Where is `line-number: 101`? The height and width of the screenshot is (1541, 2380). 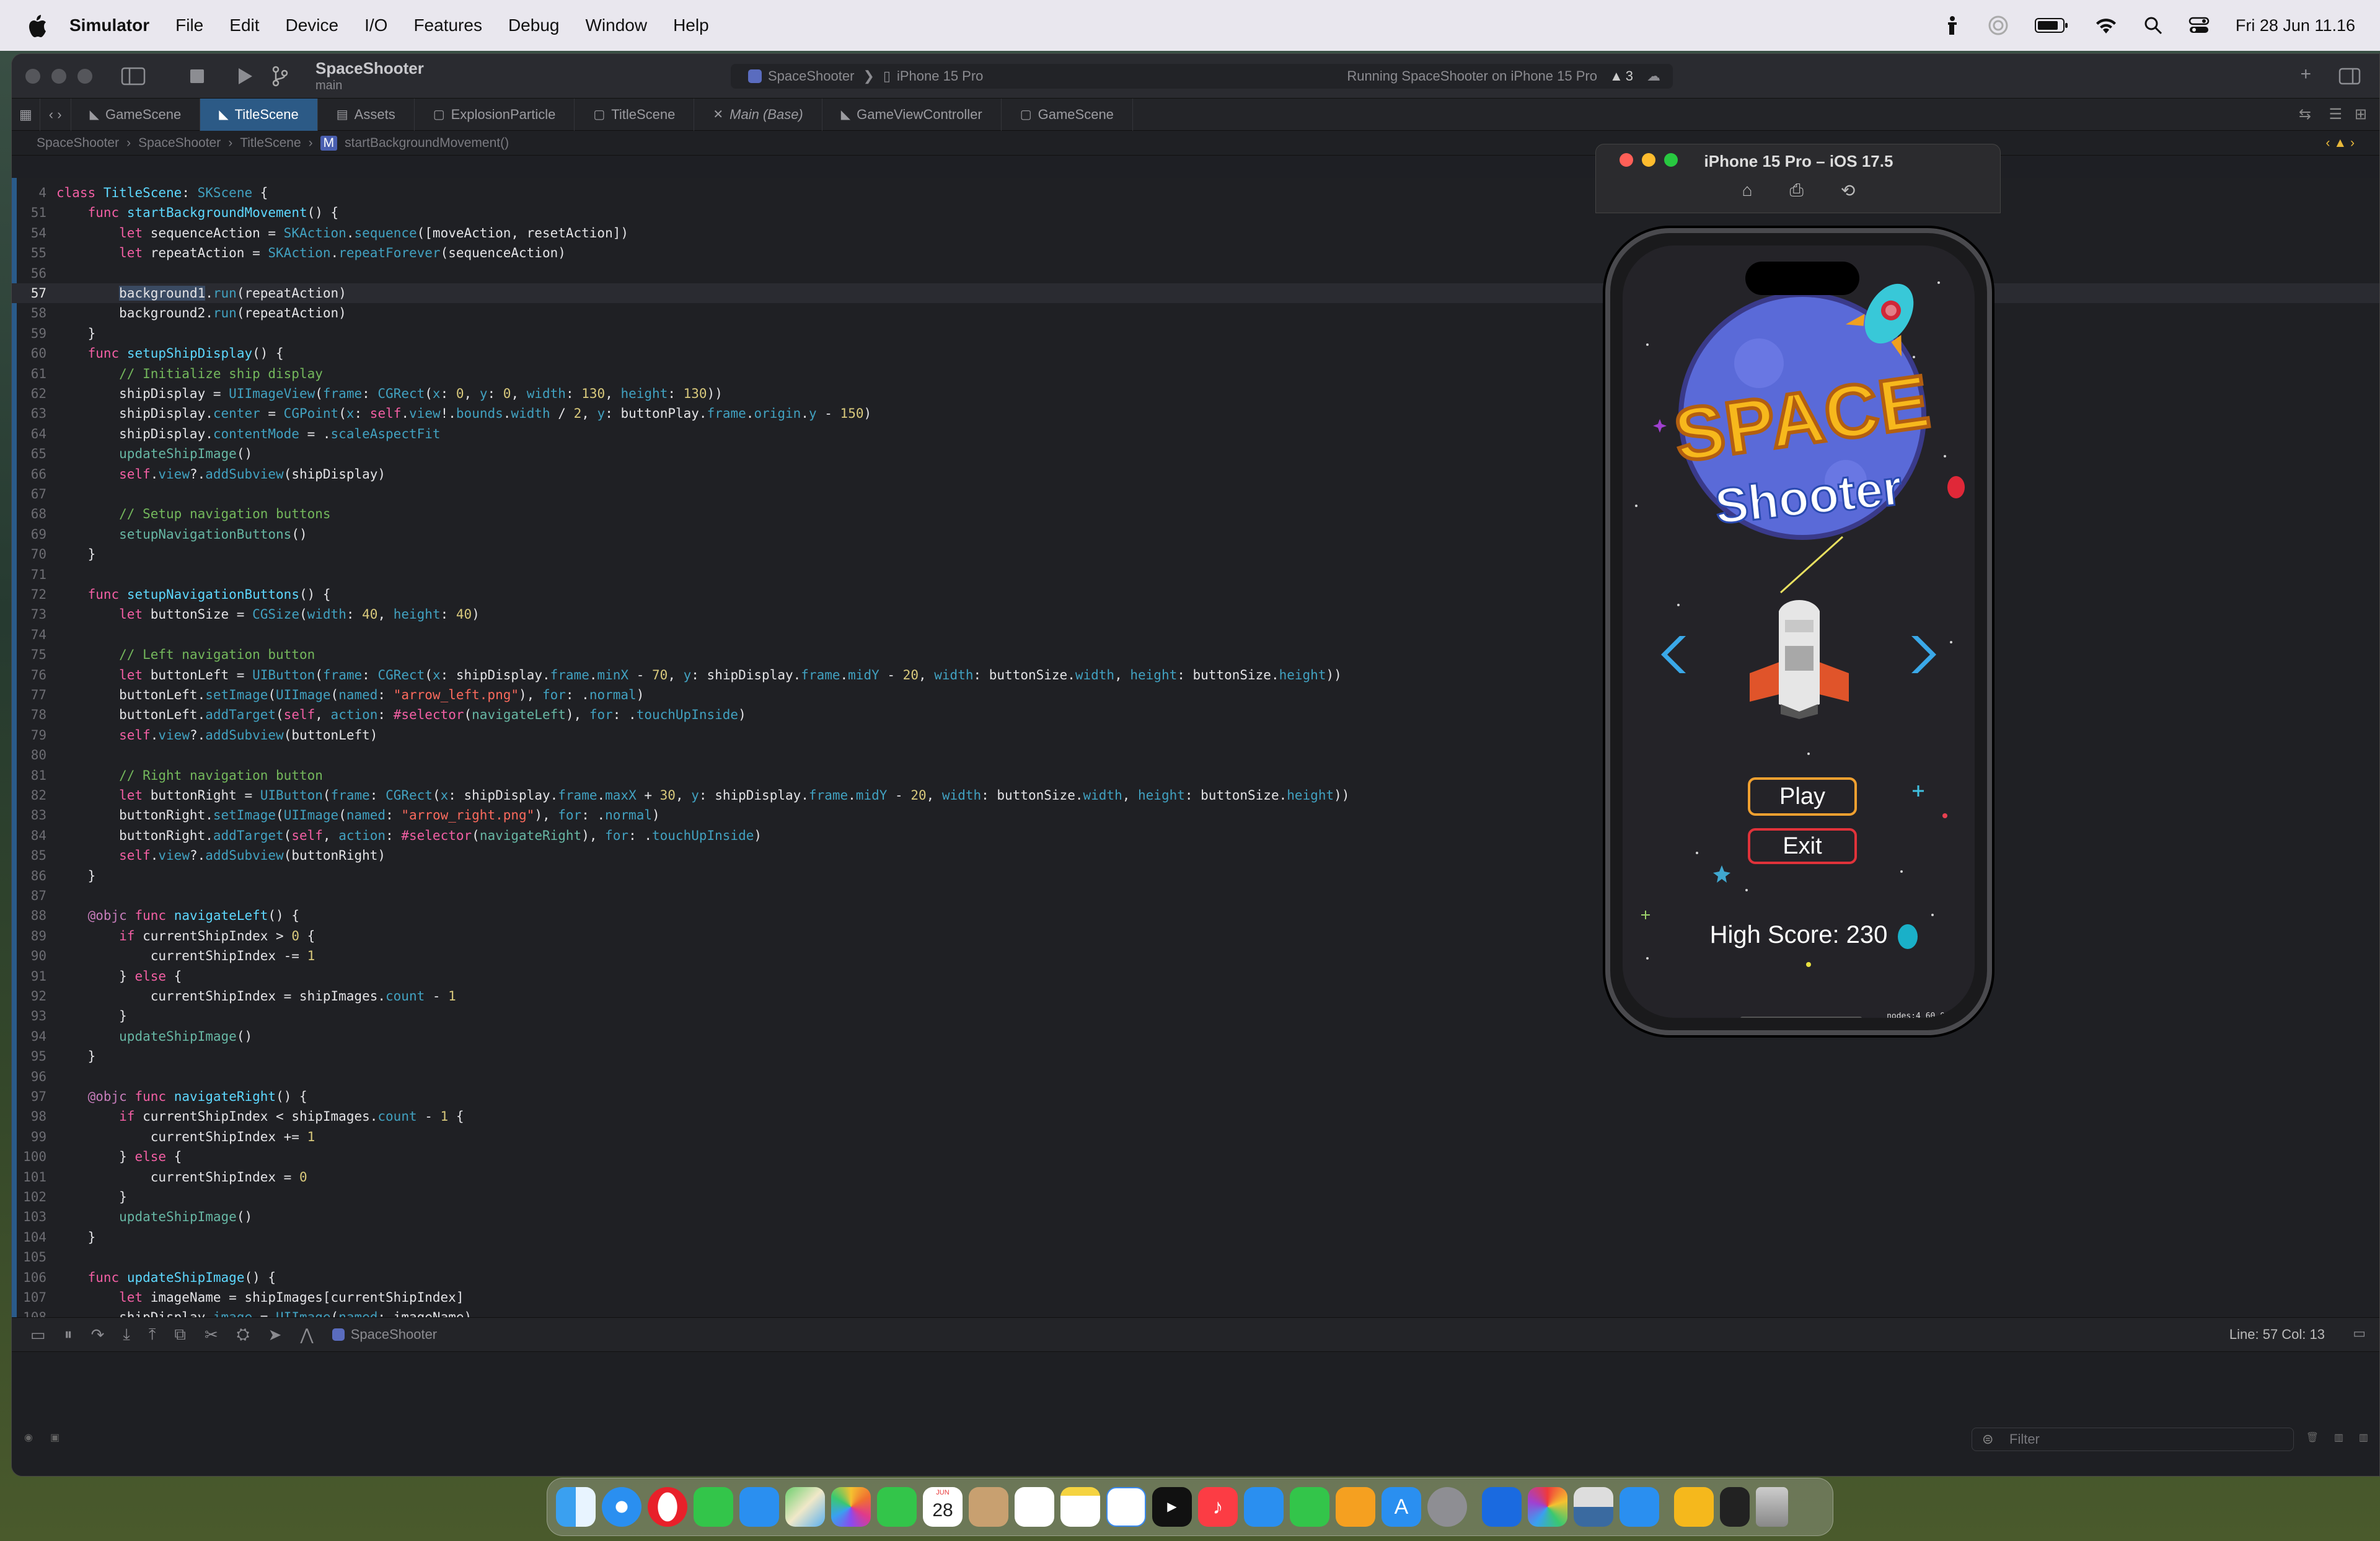 line-number: 101 is located at coordinates (34, 1177).